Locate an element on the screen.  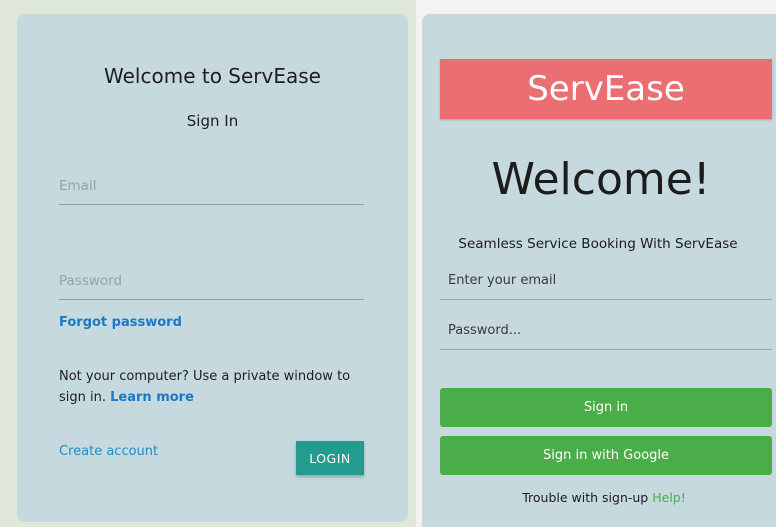
left-email-input is located at coordinates (211, 191).